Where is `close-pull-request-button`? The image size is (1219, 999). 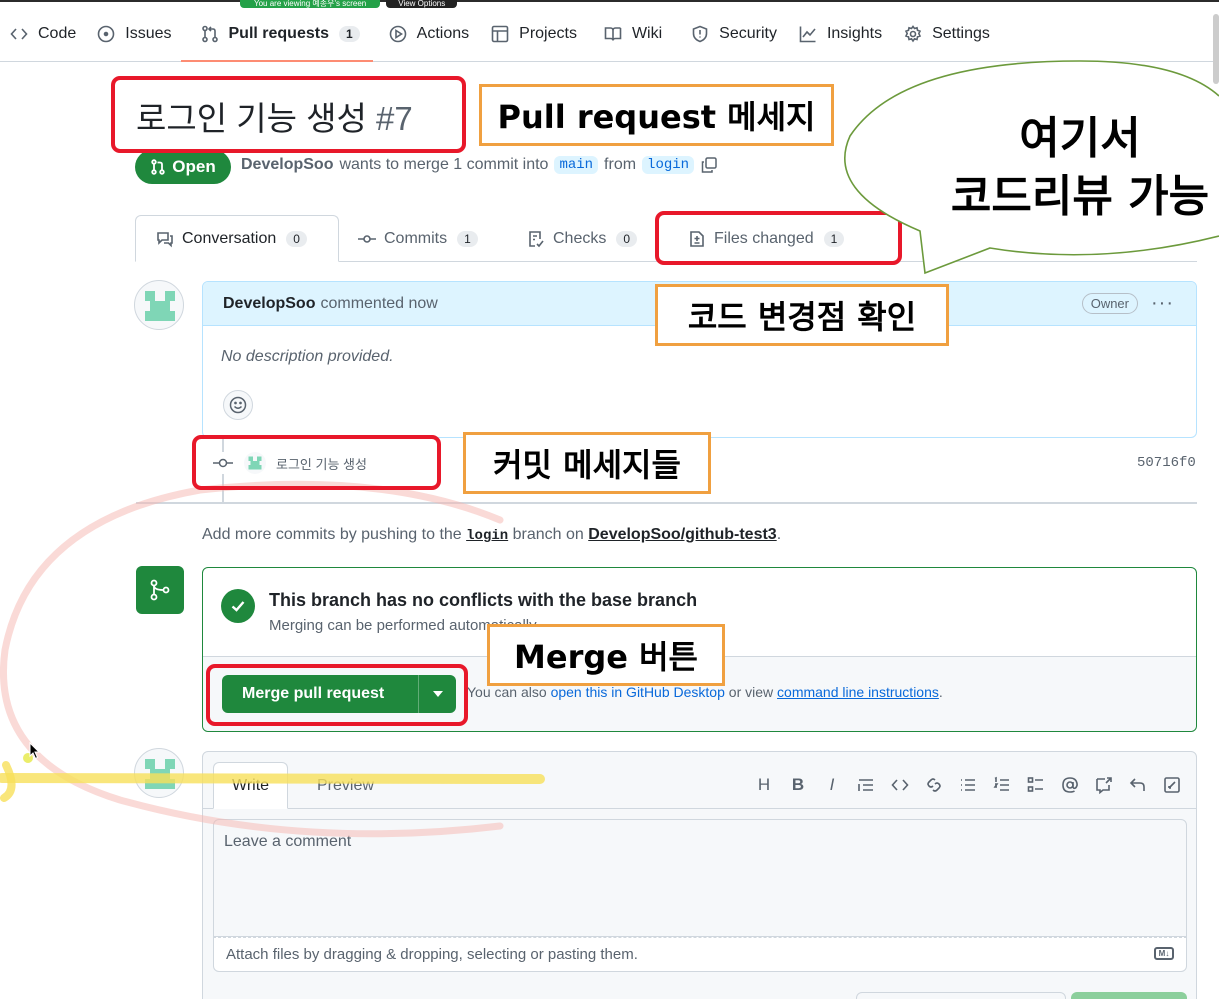
close-pull-request-button is located at coordinates (961, 995).